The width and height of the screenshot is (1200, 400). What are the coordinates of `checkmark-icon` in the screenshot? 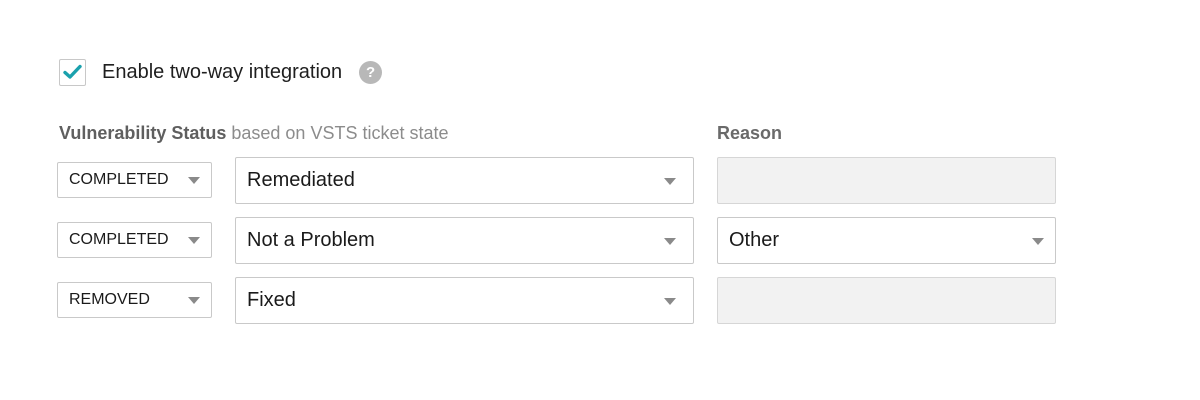 It's located at (72, 71).